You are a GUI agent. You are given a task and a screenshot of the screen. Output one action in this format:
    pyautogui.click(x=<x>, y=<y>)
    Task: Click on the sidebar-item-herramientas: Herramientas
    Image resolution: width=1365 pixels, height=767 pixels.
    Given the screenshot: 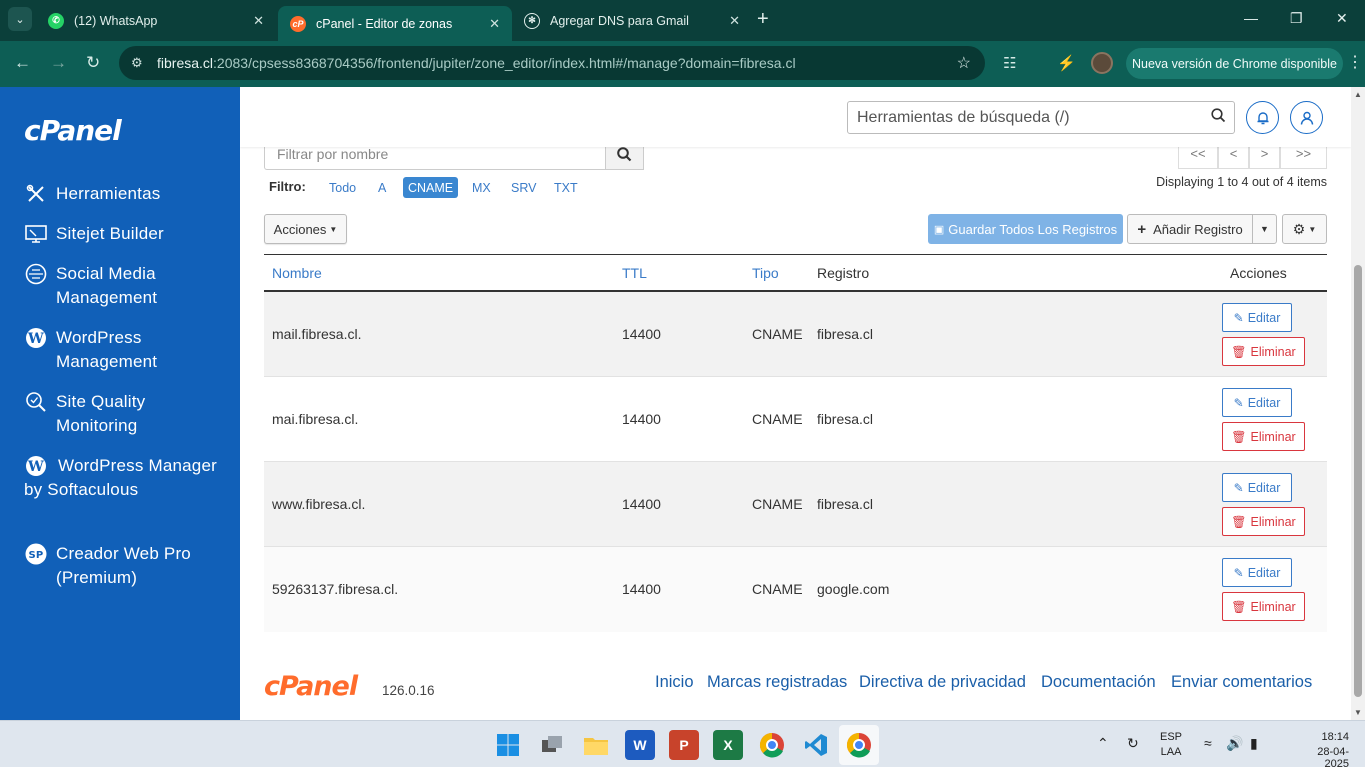 What is the action you would take?
    pyautogui.click(x=92, y=194)
    